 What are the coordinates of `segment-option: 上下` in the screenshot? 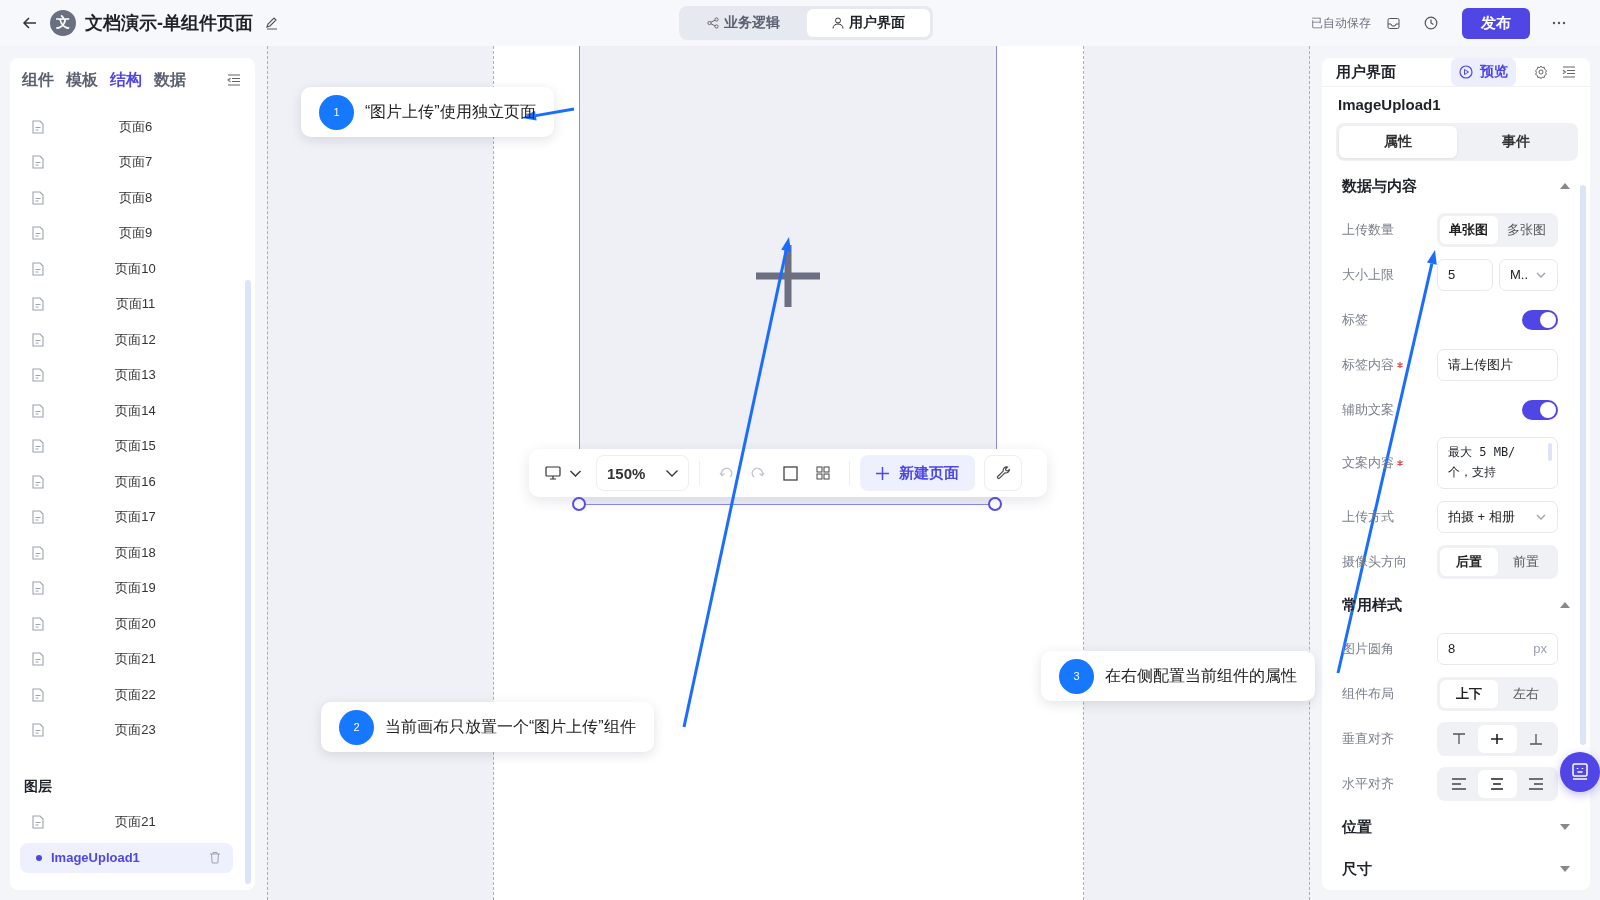 It's located at (1469, 693).